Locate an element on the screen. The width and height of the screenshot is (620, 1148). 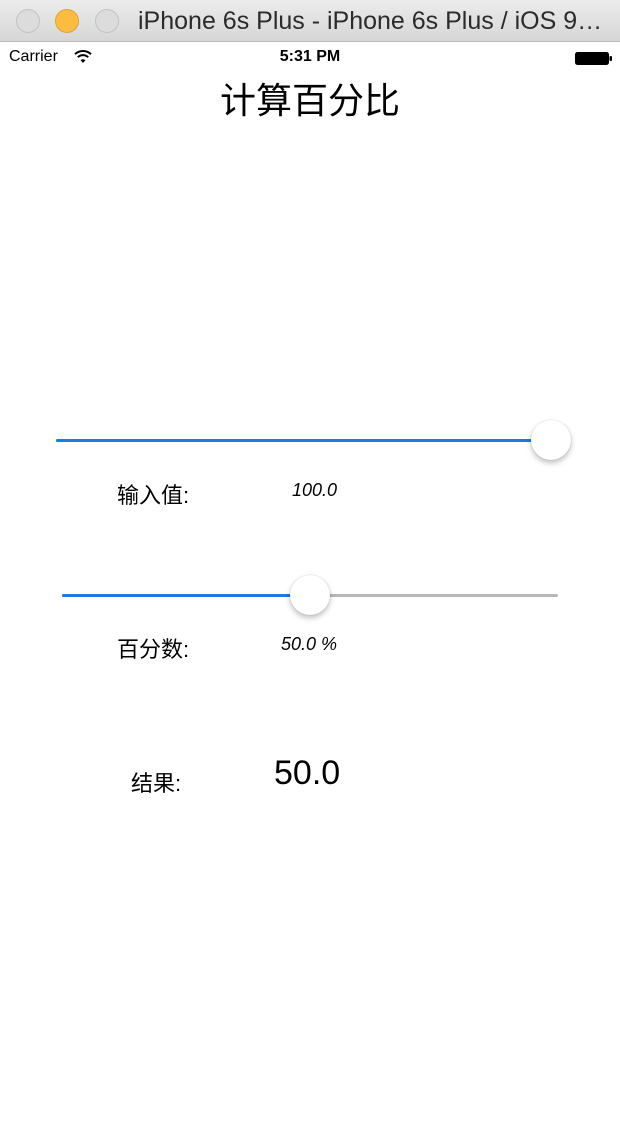
input-value-slider is located at coordinates (313, 440).